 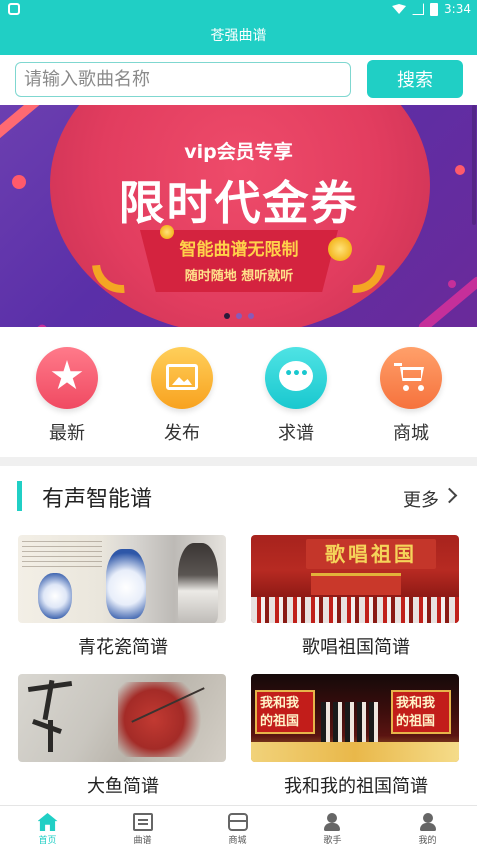 I want to click on more-label: 更多, so click(x=421, y=500).